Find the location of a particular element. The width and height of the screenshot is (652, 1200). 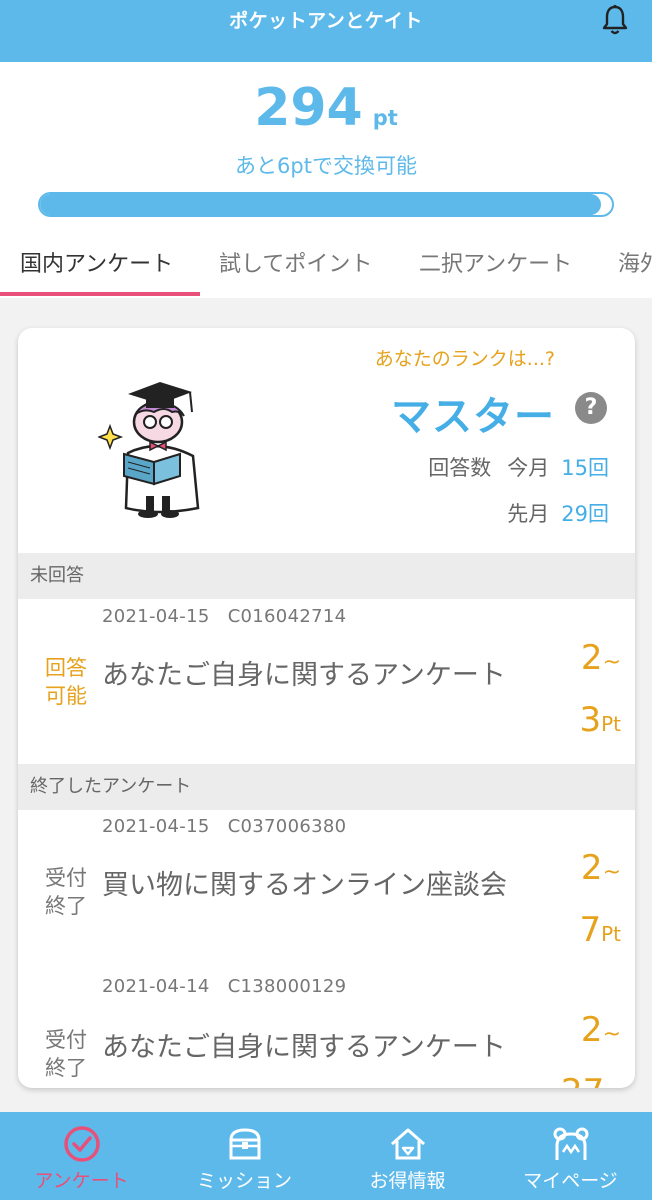

survey-code: C138000129 is located at coordinates (287, 986).